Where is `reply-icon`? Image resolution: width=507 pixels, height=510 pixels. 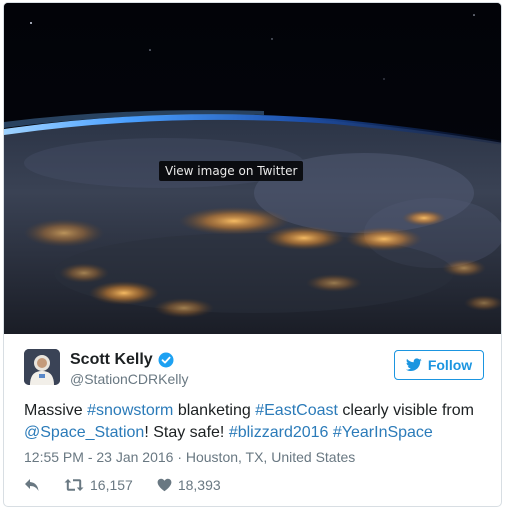 reply-icon is located at coordinates (32, 485).